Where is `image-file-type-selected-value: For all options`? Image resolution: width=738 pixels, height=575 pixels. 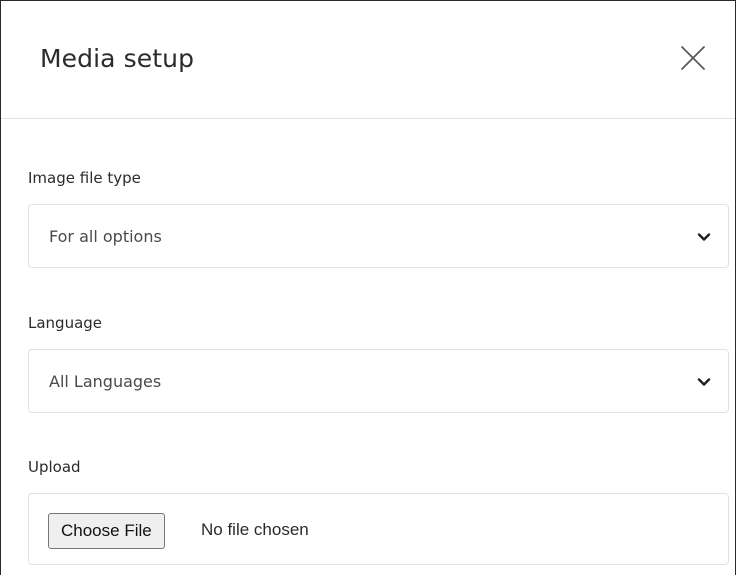
image-file-type-selected-value: For all options is located at coordinates (105, 236).